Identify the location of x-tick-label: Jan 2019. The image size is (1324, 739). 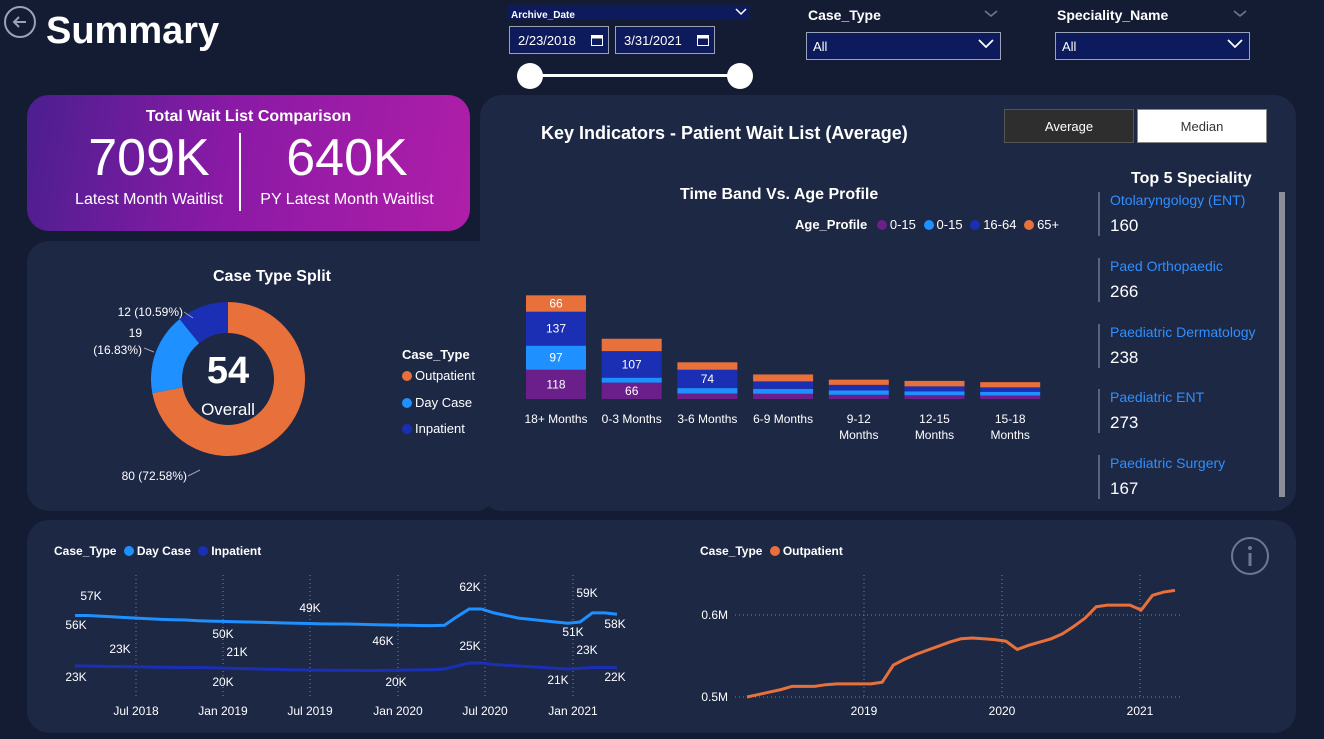
(223, 711).